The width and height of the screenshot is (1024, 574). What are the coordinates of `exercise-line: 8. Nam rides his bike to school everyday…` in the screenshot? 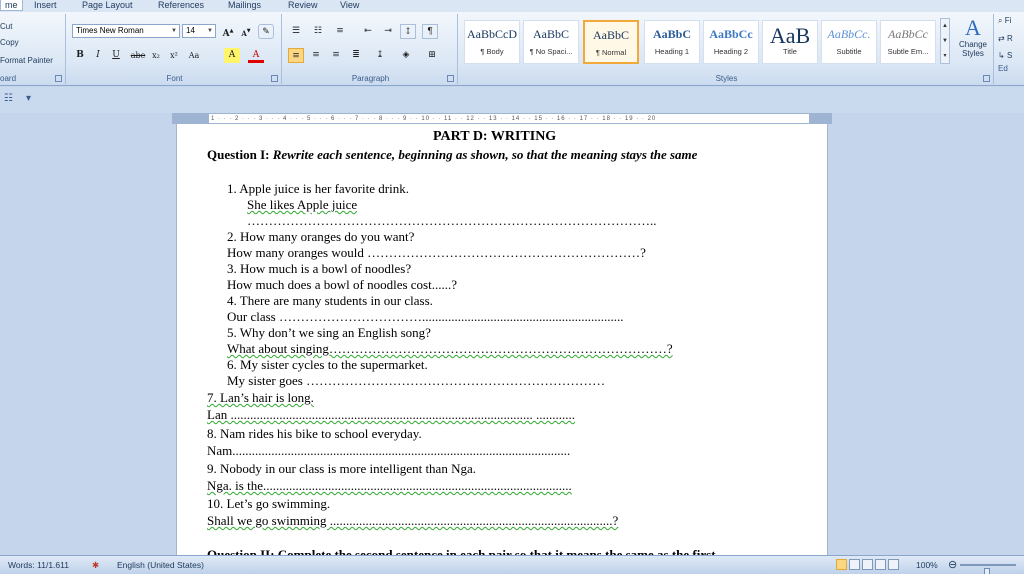 It's located at (314, 433).